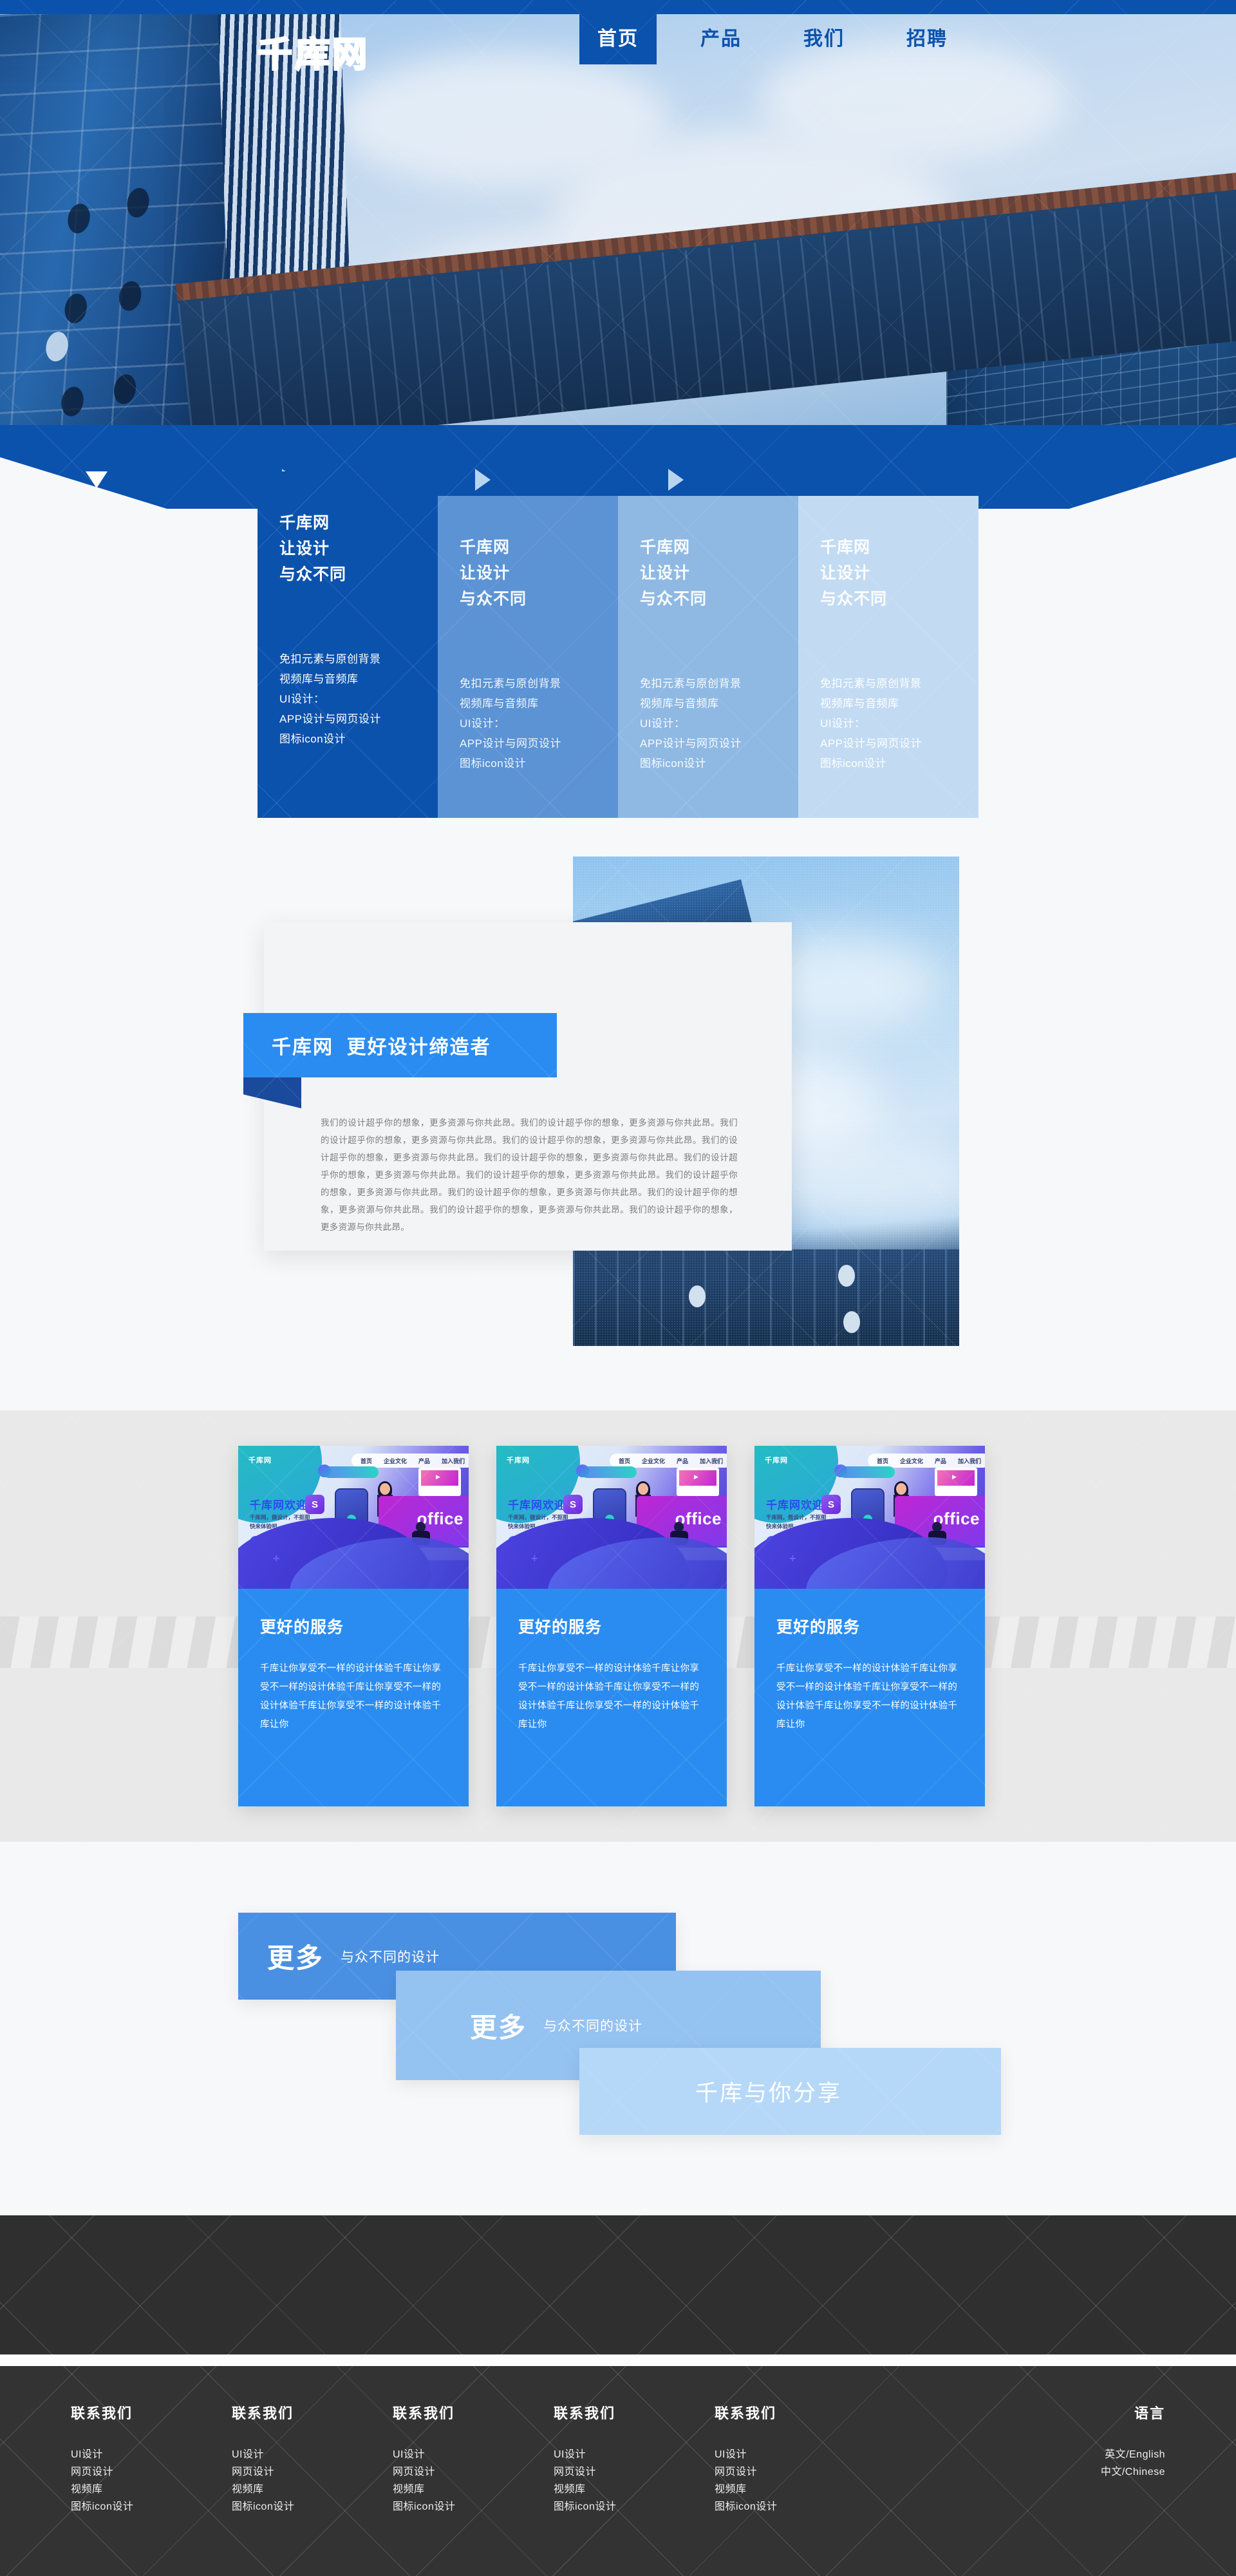  What do you see at coordinates (97, 480) in the screenshot?
I see `triangle-down-icon` at bounding box center [97, 480].